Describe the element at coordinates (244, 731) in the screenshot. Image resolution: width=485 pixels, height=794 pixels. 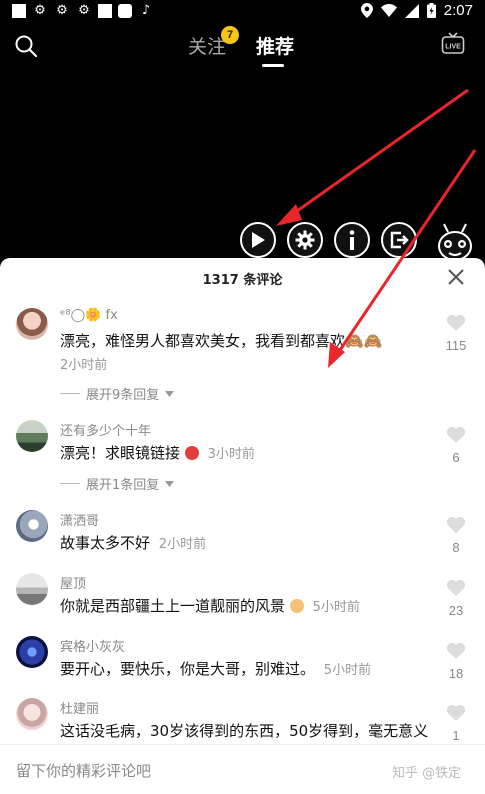
I see `comment-text: 这话没毛病，30岁该得到的东西，50岁得到，毫无意义` at that location.